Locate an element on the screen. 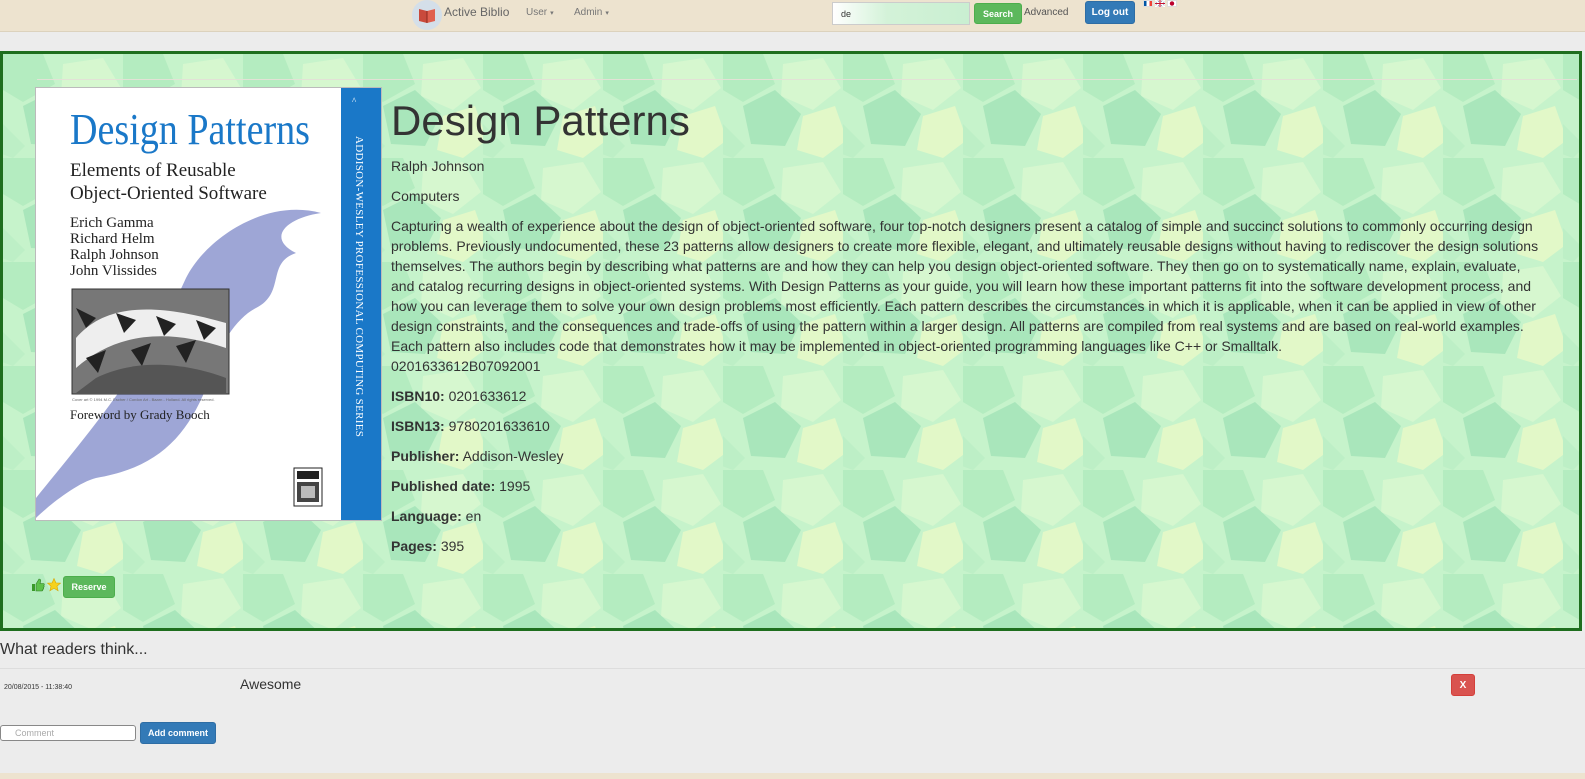 This screenshot has width=1585, height=779. cover-subtitle-1: Elements of Reusable is located at coordinates (153, 170).